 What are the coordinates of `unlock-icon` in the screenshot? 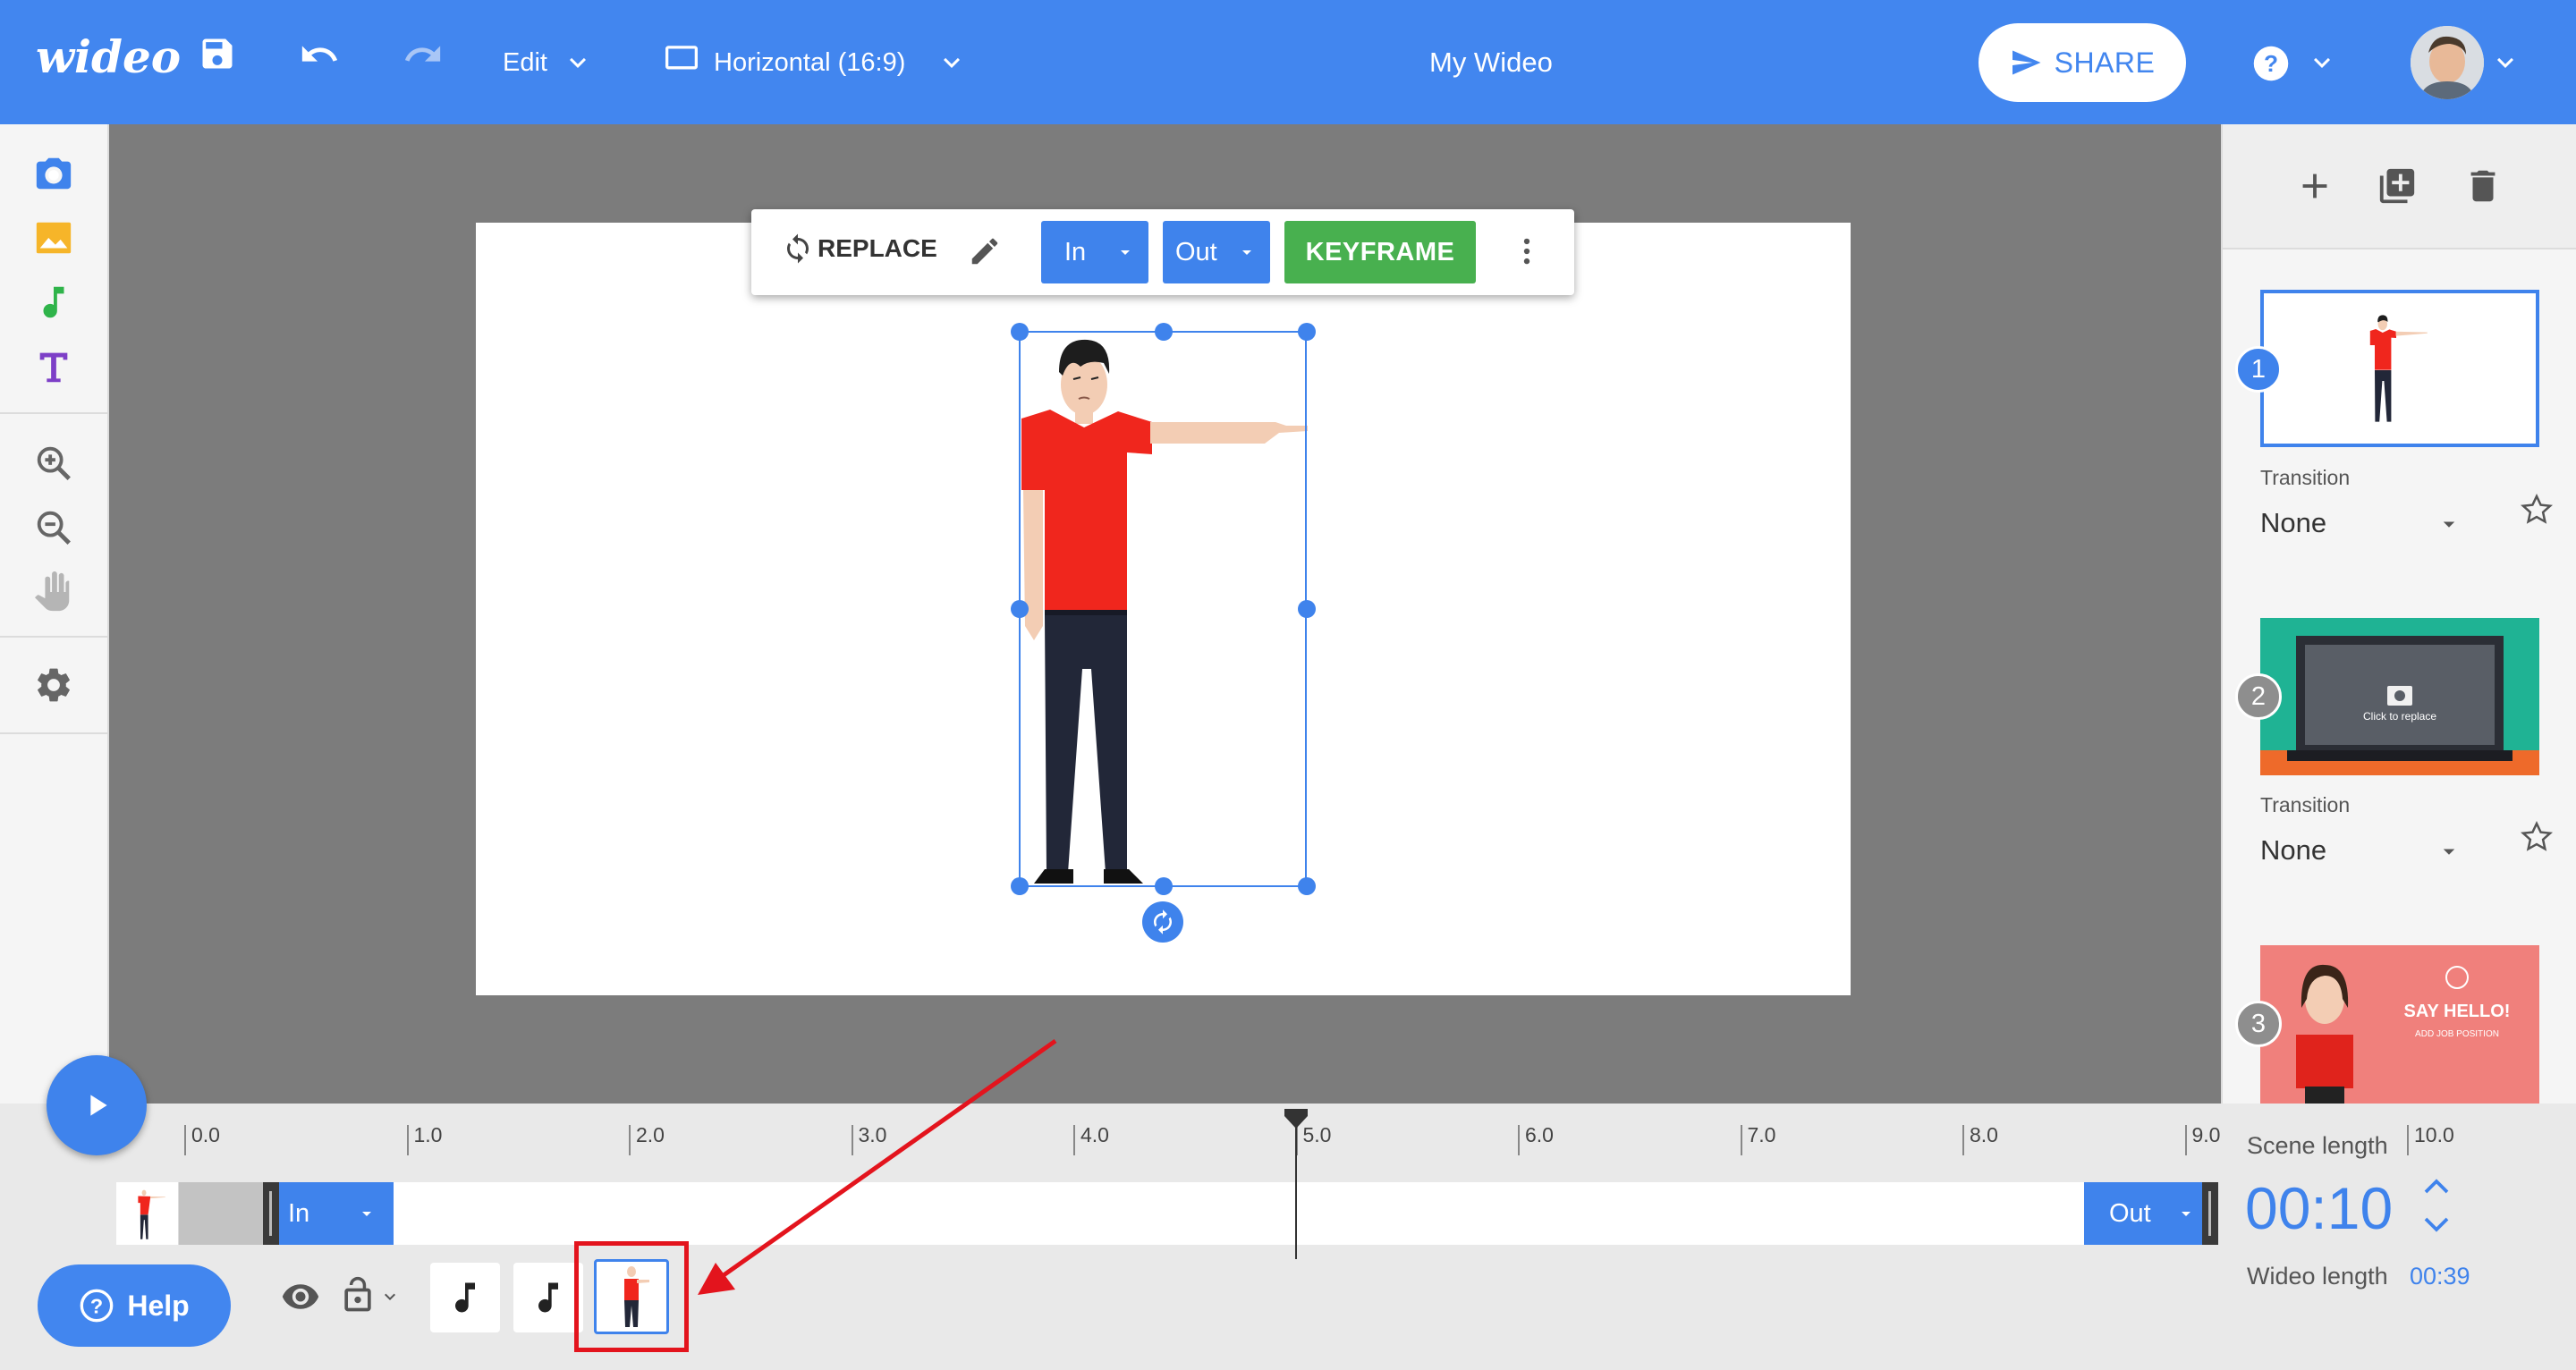 It's located at (357, 1294).